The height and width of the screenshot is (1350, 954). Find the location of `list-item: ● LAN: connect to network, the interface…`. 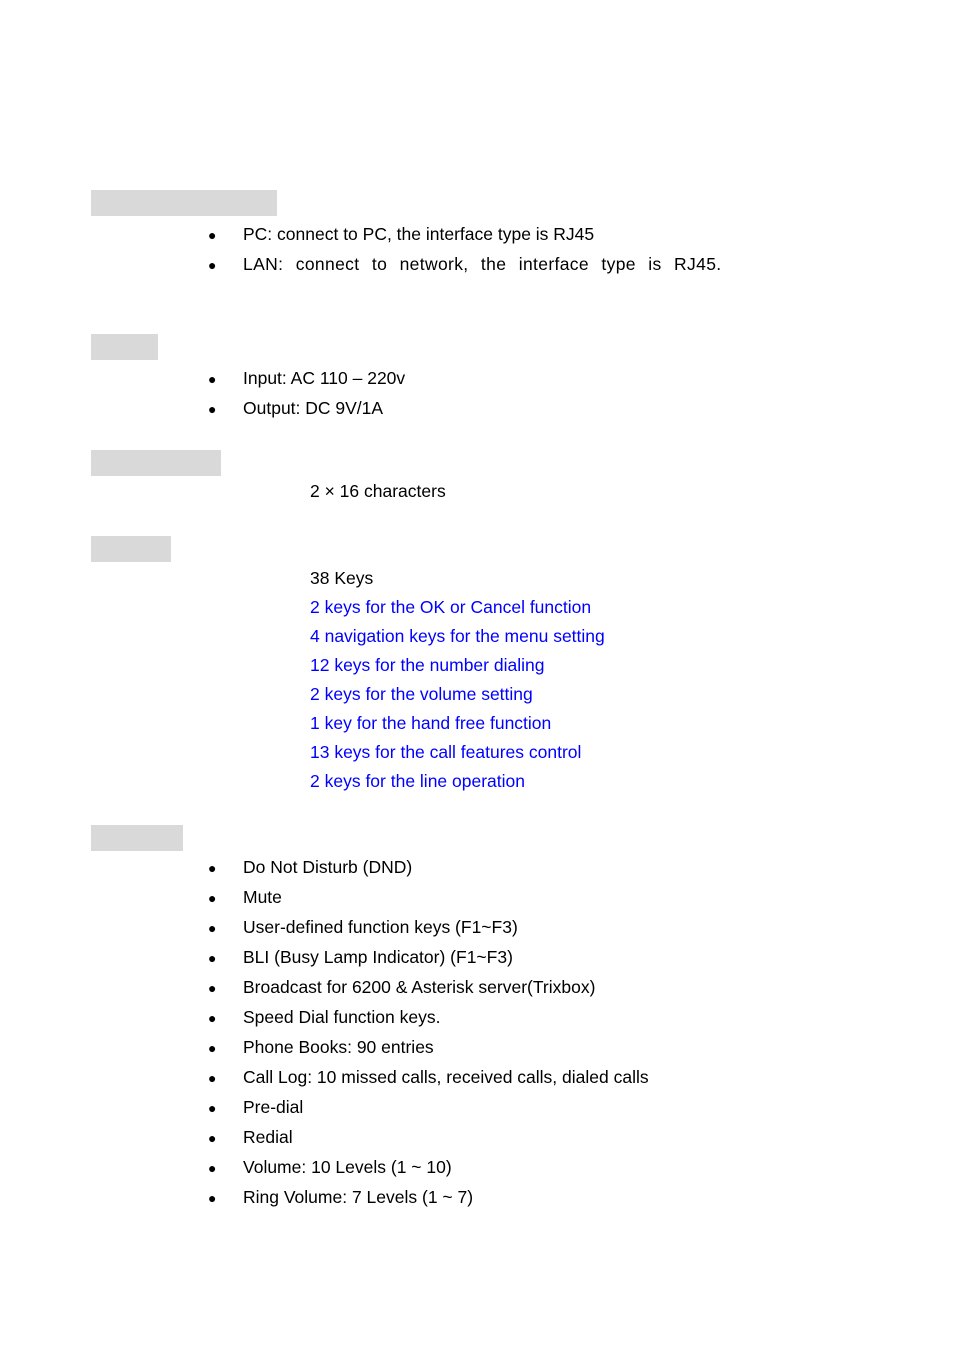

list-item: ● LAN: connect to network, the interface… is located at coordinates (558, 265).